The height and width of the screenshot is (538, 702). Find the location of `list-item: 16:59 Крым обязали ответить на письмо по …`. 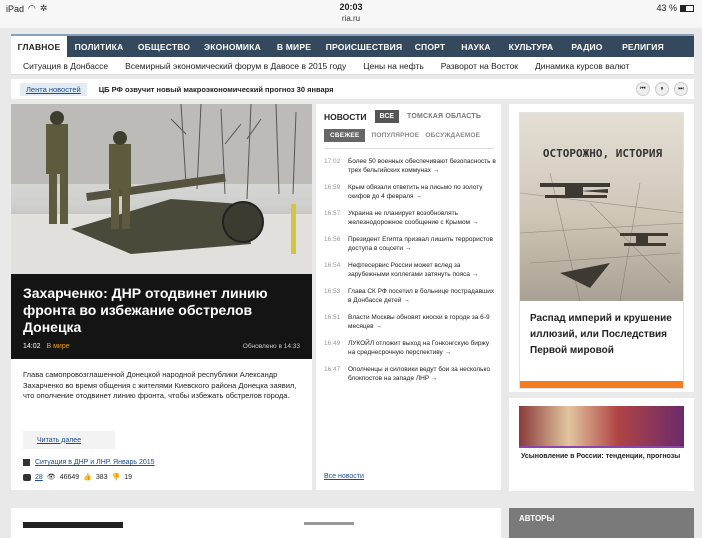

list-item: 16:59 Крым обязали ответить на письмо по … is located at coordinates (410, 192).